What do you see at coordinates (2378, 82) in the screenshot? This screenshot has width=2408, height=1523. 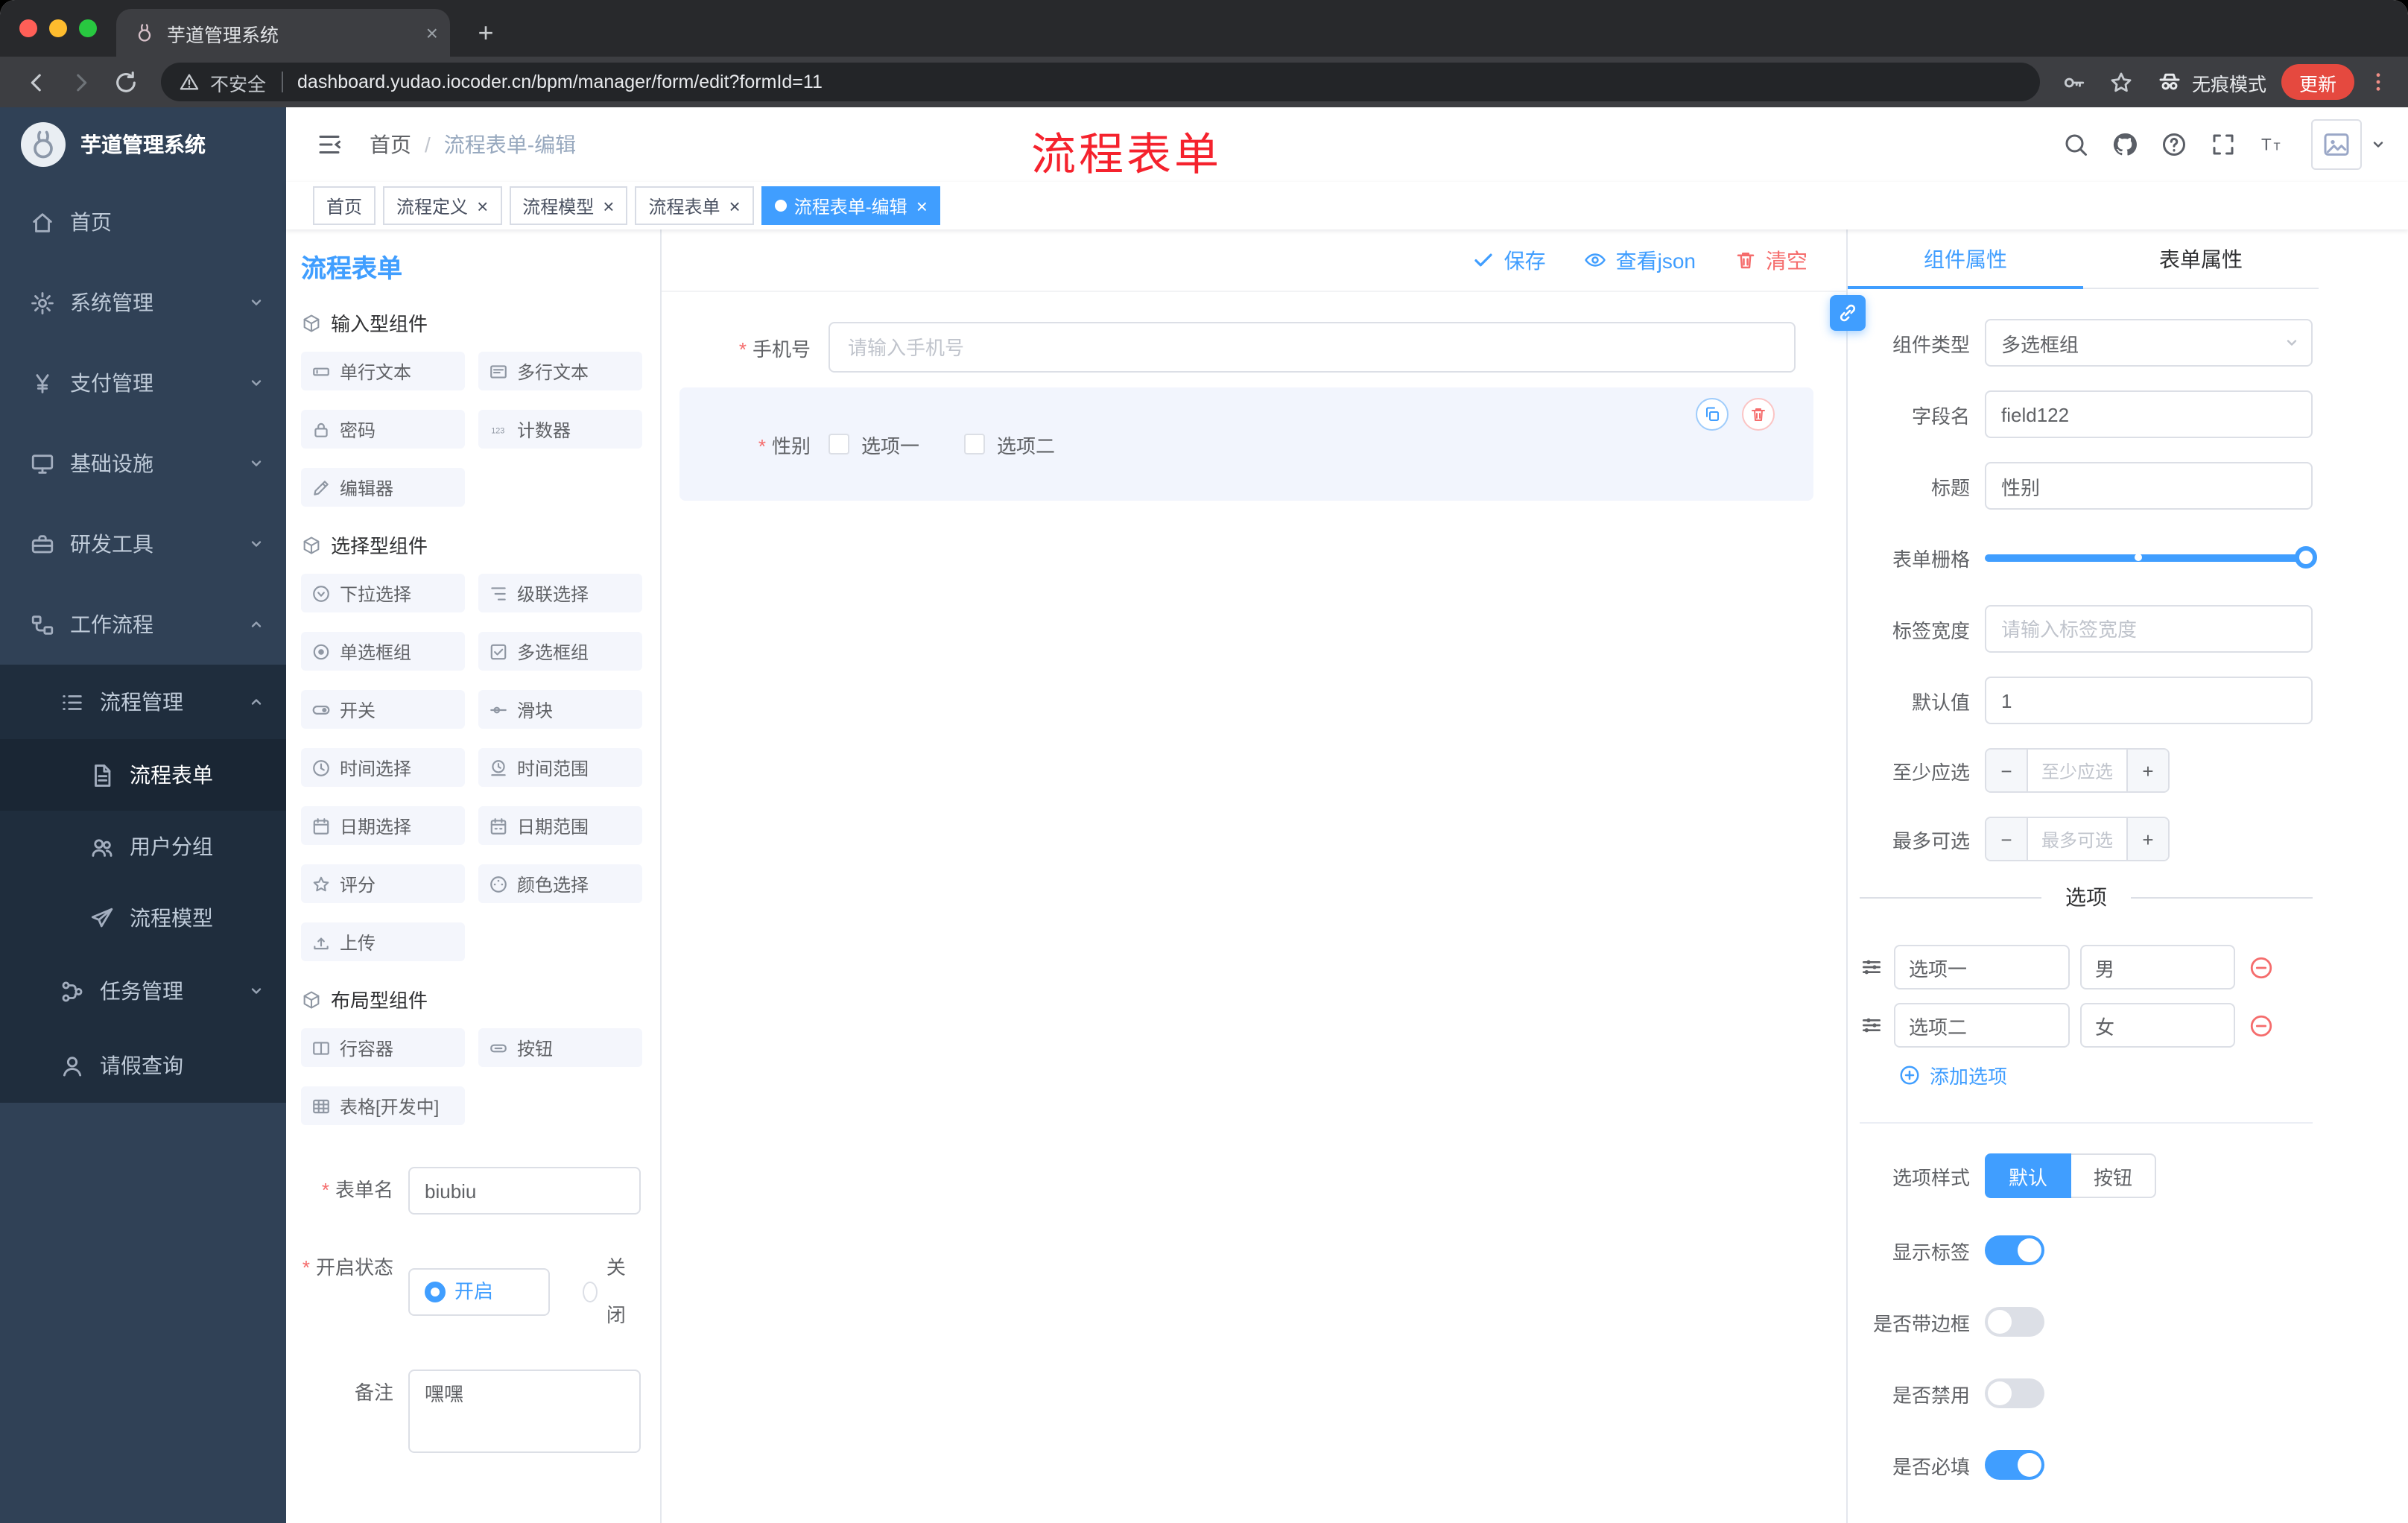 I see `browser-menu-button` at bounding box center [2378, 82].